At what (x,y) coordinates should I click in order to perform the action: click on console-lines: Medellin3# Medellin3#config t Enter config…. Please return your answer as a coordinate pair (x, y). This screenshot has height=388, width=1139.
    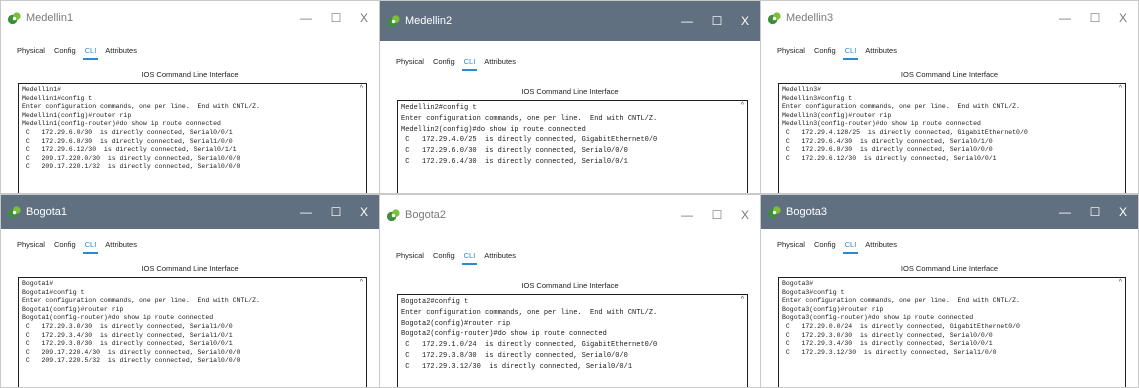
    Looking at the image, I should click on (952, 123).